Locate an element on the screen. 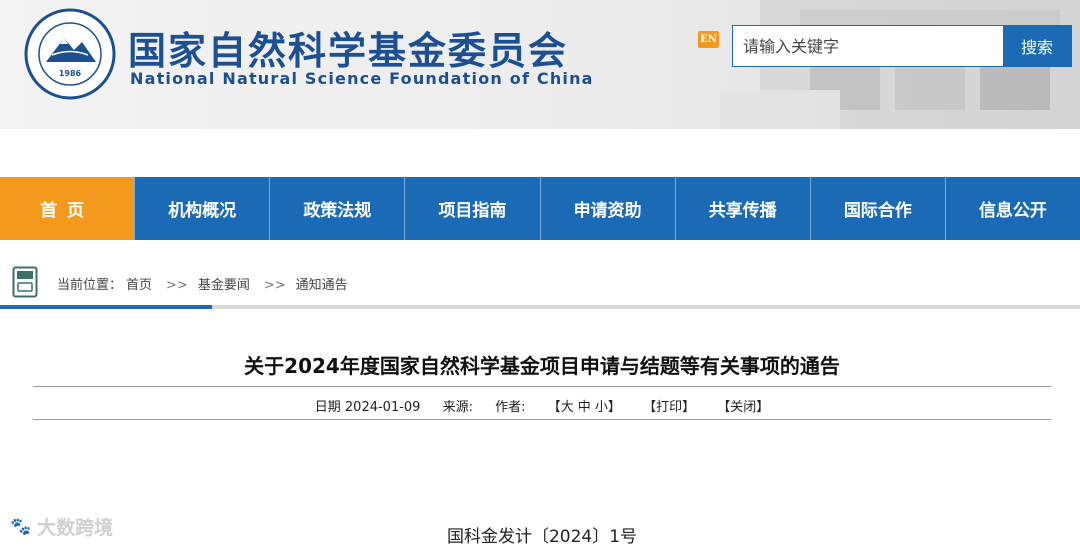 Image resolution: width=1080 pixels, height=548 pixels. breadcrumb-bar: 当前位置： 首页 >> 基金要闻 >> 通知通告 is located at coordinates (540, 283).